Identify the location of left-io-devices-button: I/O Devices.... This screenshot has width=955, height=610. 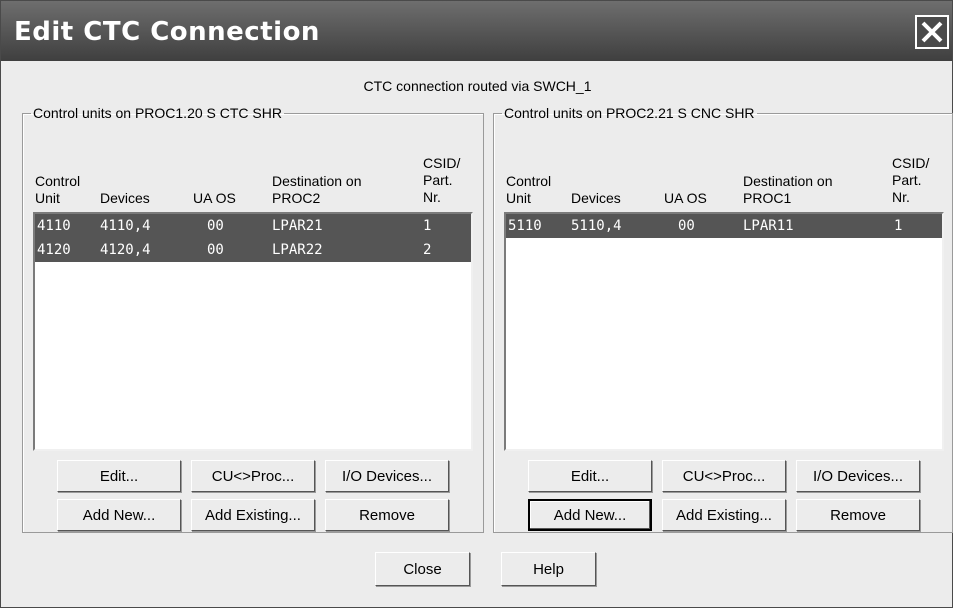
(387, 476).